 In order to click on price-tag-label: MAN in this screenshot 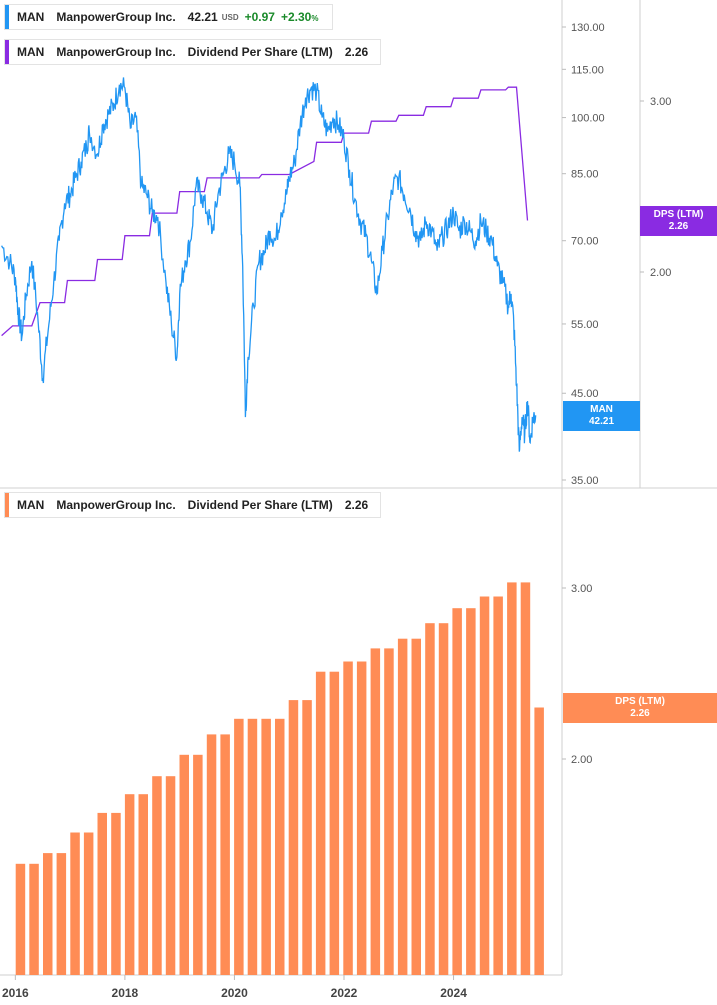, I will do `click(601, 409)`.